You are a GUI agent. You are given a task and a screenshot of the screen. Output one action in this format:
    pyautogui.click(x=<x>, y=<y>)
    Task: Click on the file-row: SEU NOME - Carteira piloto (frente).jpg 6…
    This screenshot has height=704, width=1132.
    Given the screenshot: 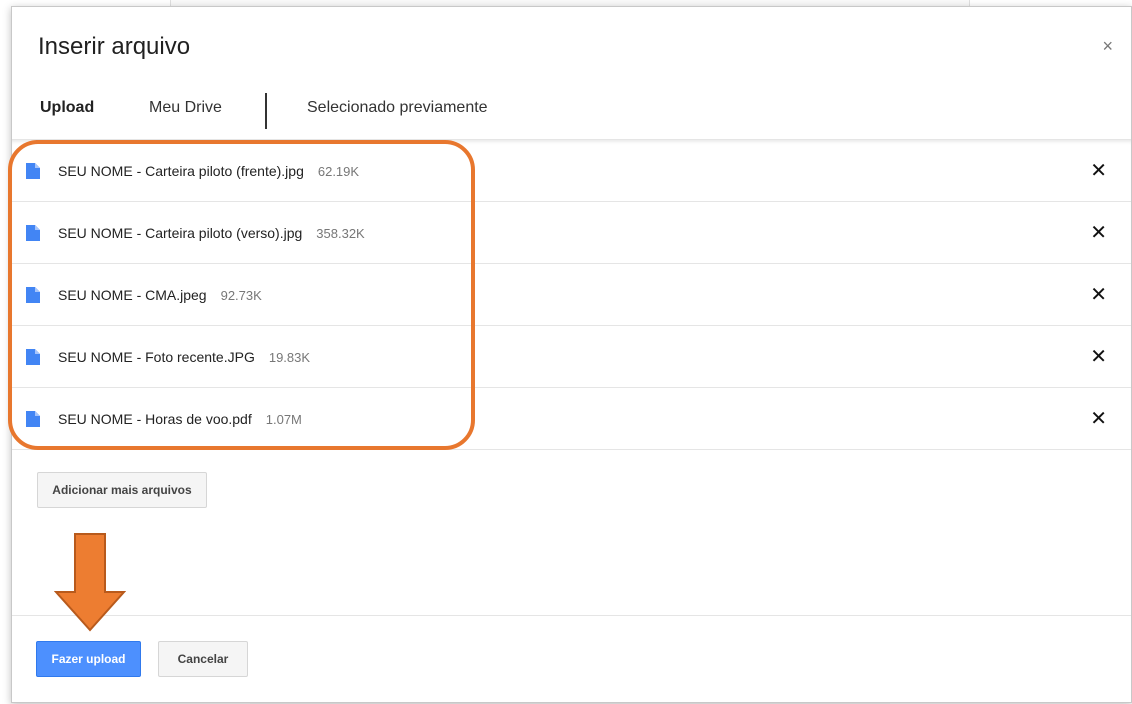 What is the action you would take?
    pyautogui.click(x=571, y=171)
    